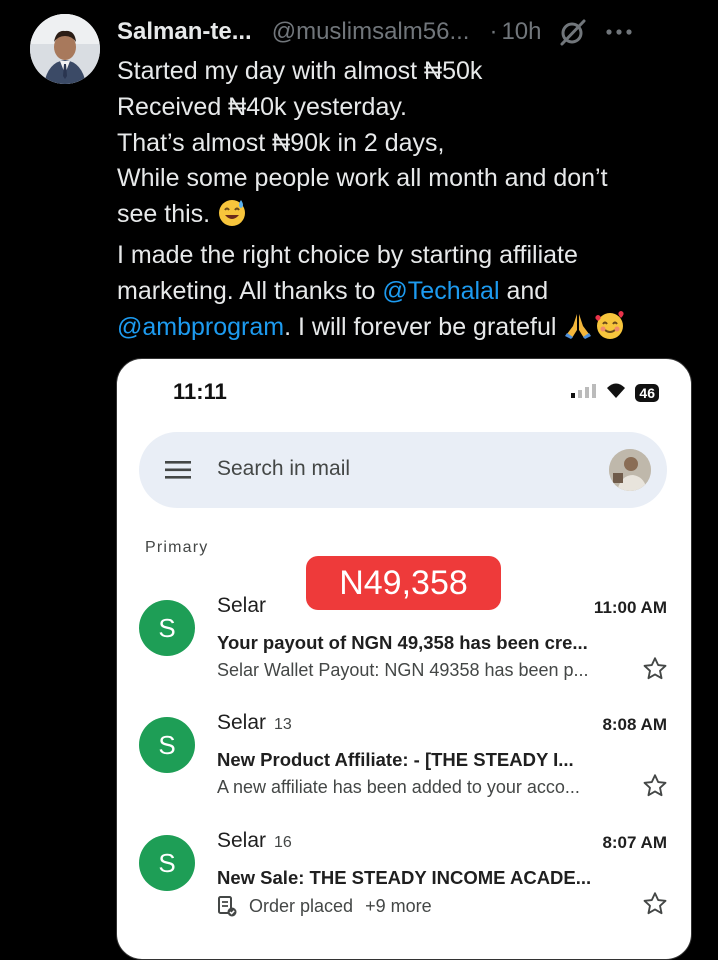  Describe the element at coordinates (403, 470) in the screenshot. I see `search-bar: Search in mail` at that location.